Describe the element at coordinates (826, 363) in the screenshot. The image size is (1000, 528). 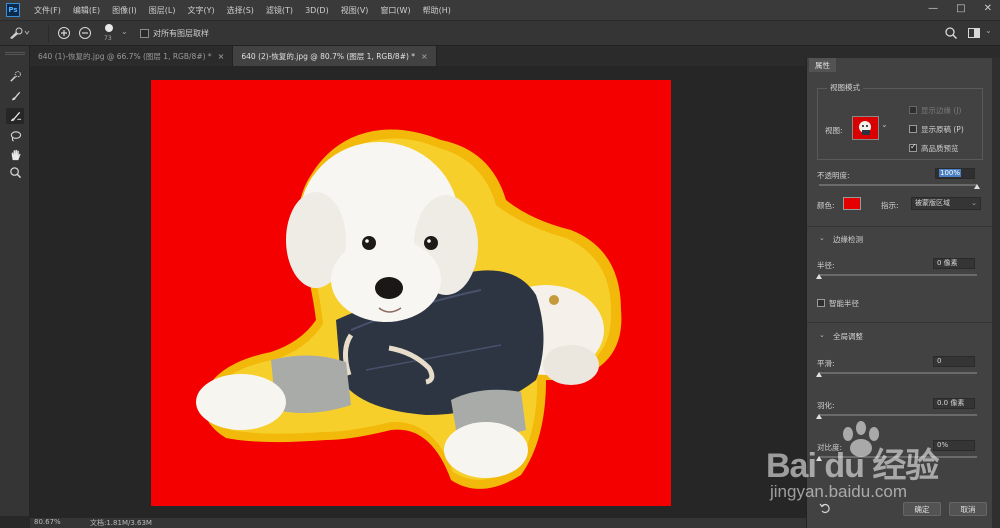
I see `smooth-label: 平滑:` at that location.